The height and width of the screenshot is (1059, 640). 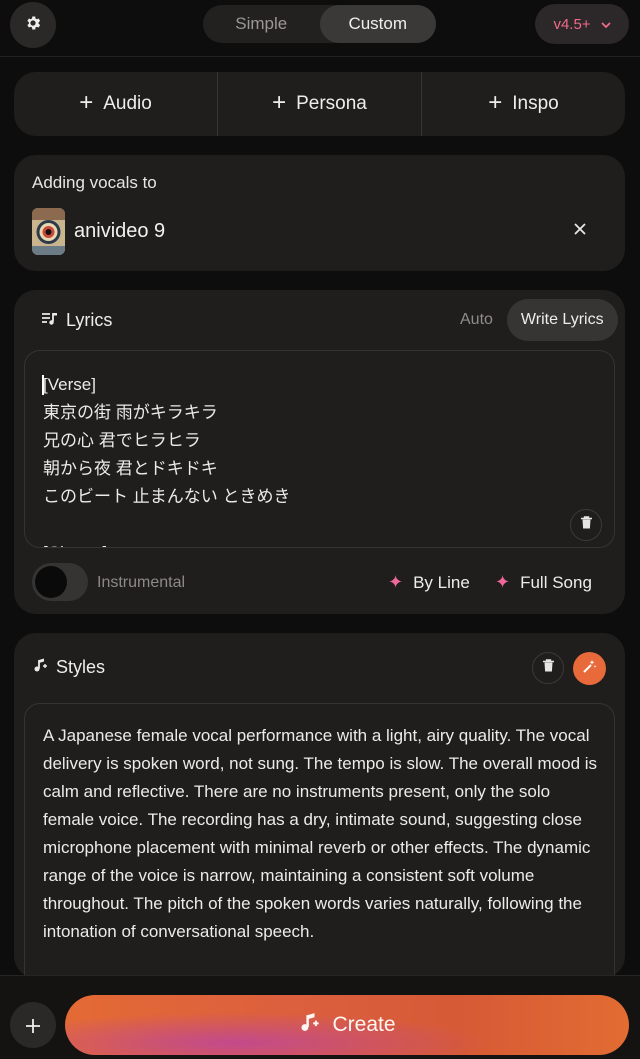 I want to click on add-inspo-label: Inspo, so click(x=535, y=103).